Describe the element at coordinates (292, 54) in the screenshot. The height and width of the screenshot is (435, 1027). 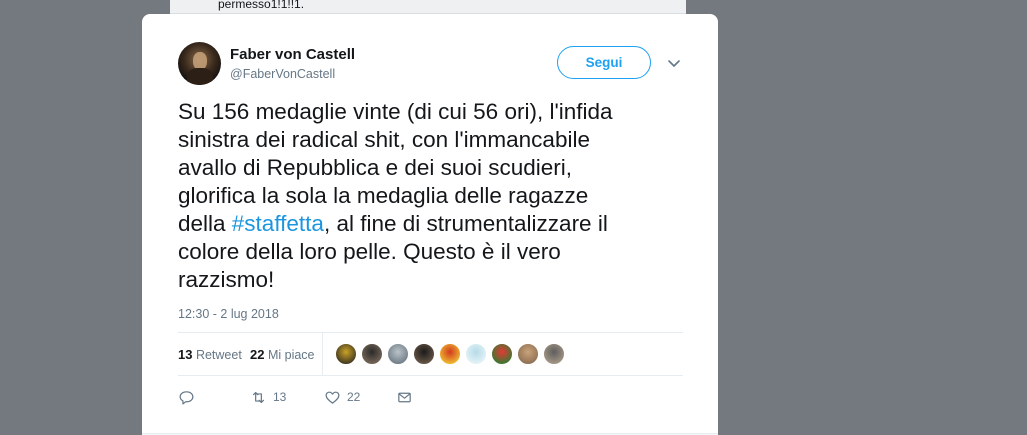
I see `author-name: Faber von Castell` at that location.